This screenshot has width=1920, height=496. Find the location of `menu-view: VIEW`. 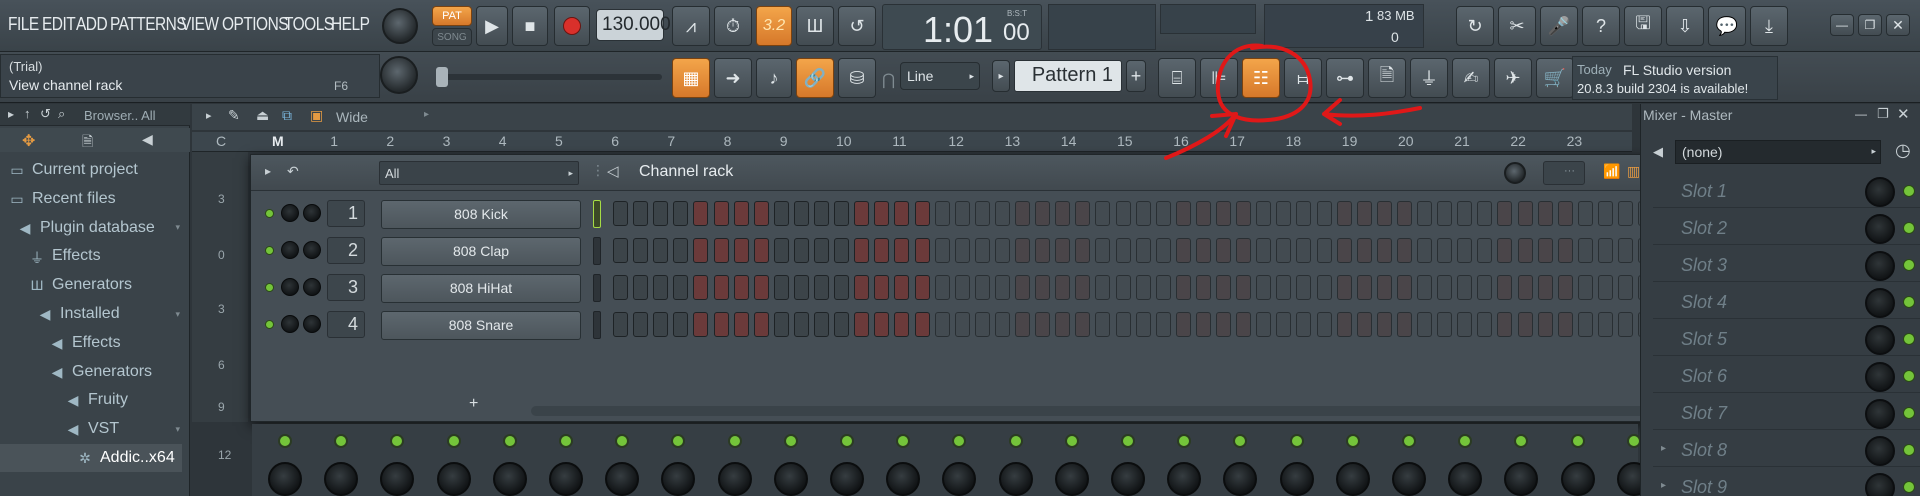

menu-view: VIEW is located at coordinates (200, 24).